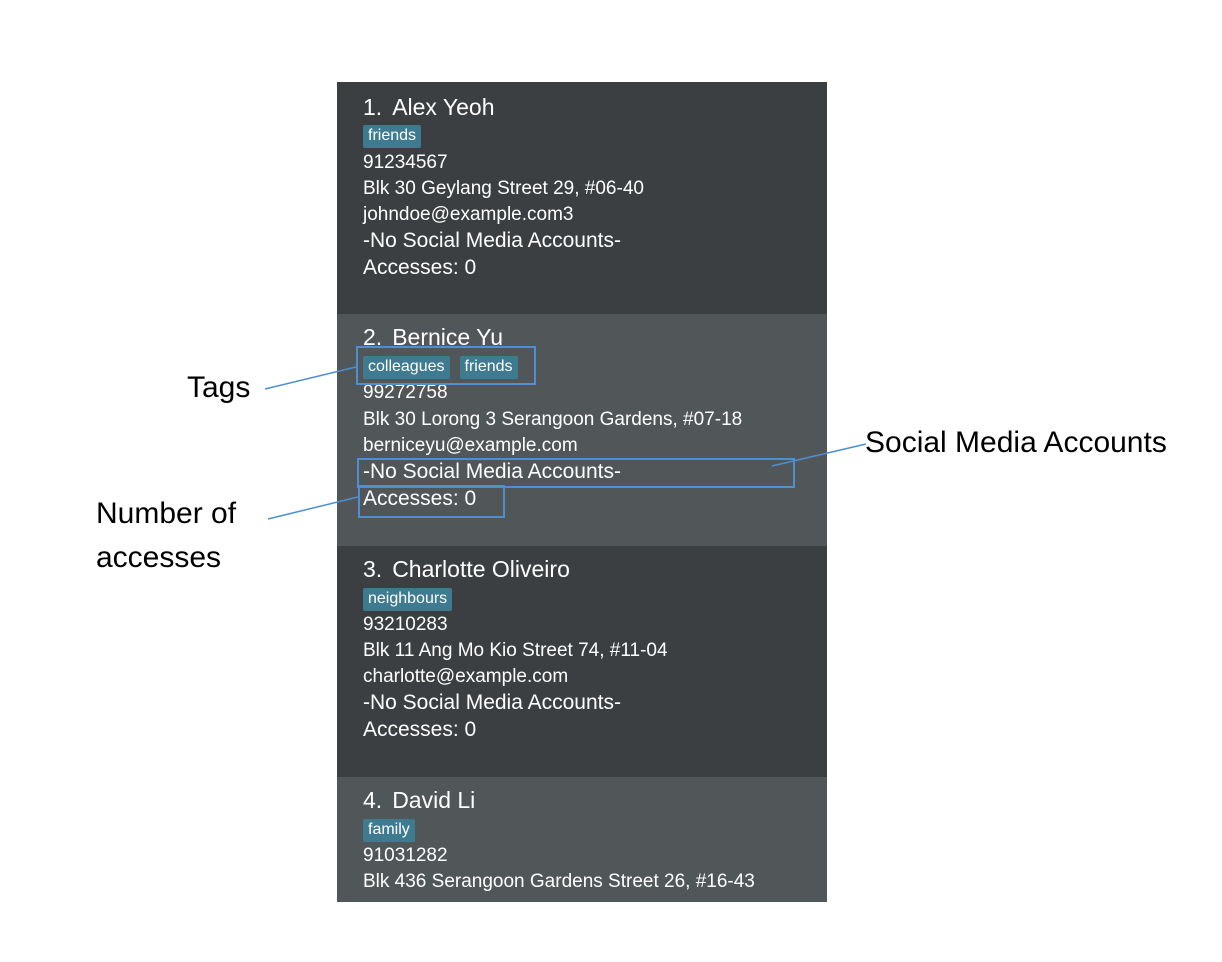 The image size is (1222, 962). Describe the element at coordinates (373, 569) in the screenshot. I see `contact-index: 3.` at that location.